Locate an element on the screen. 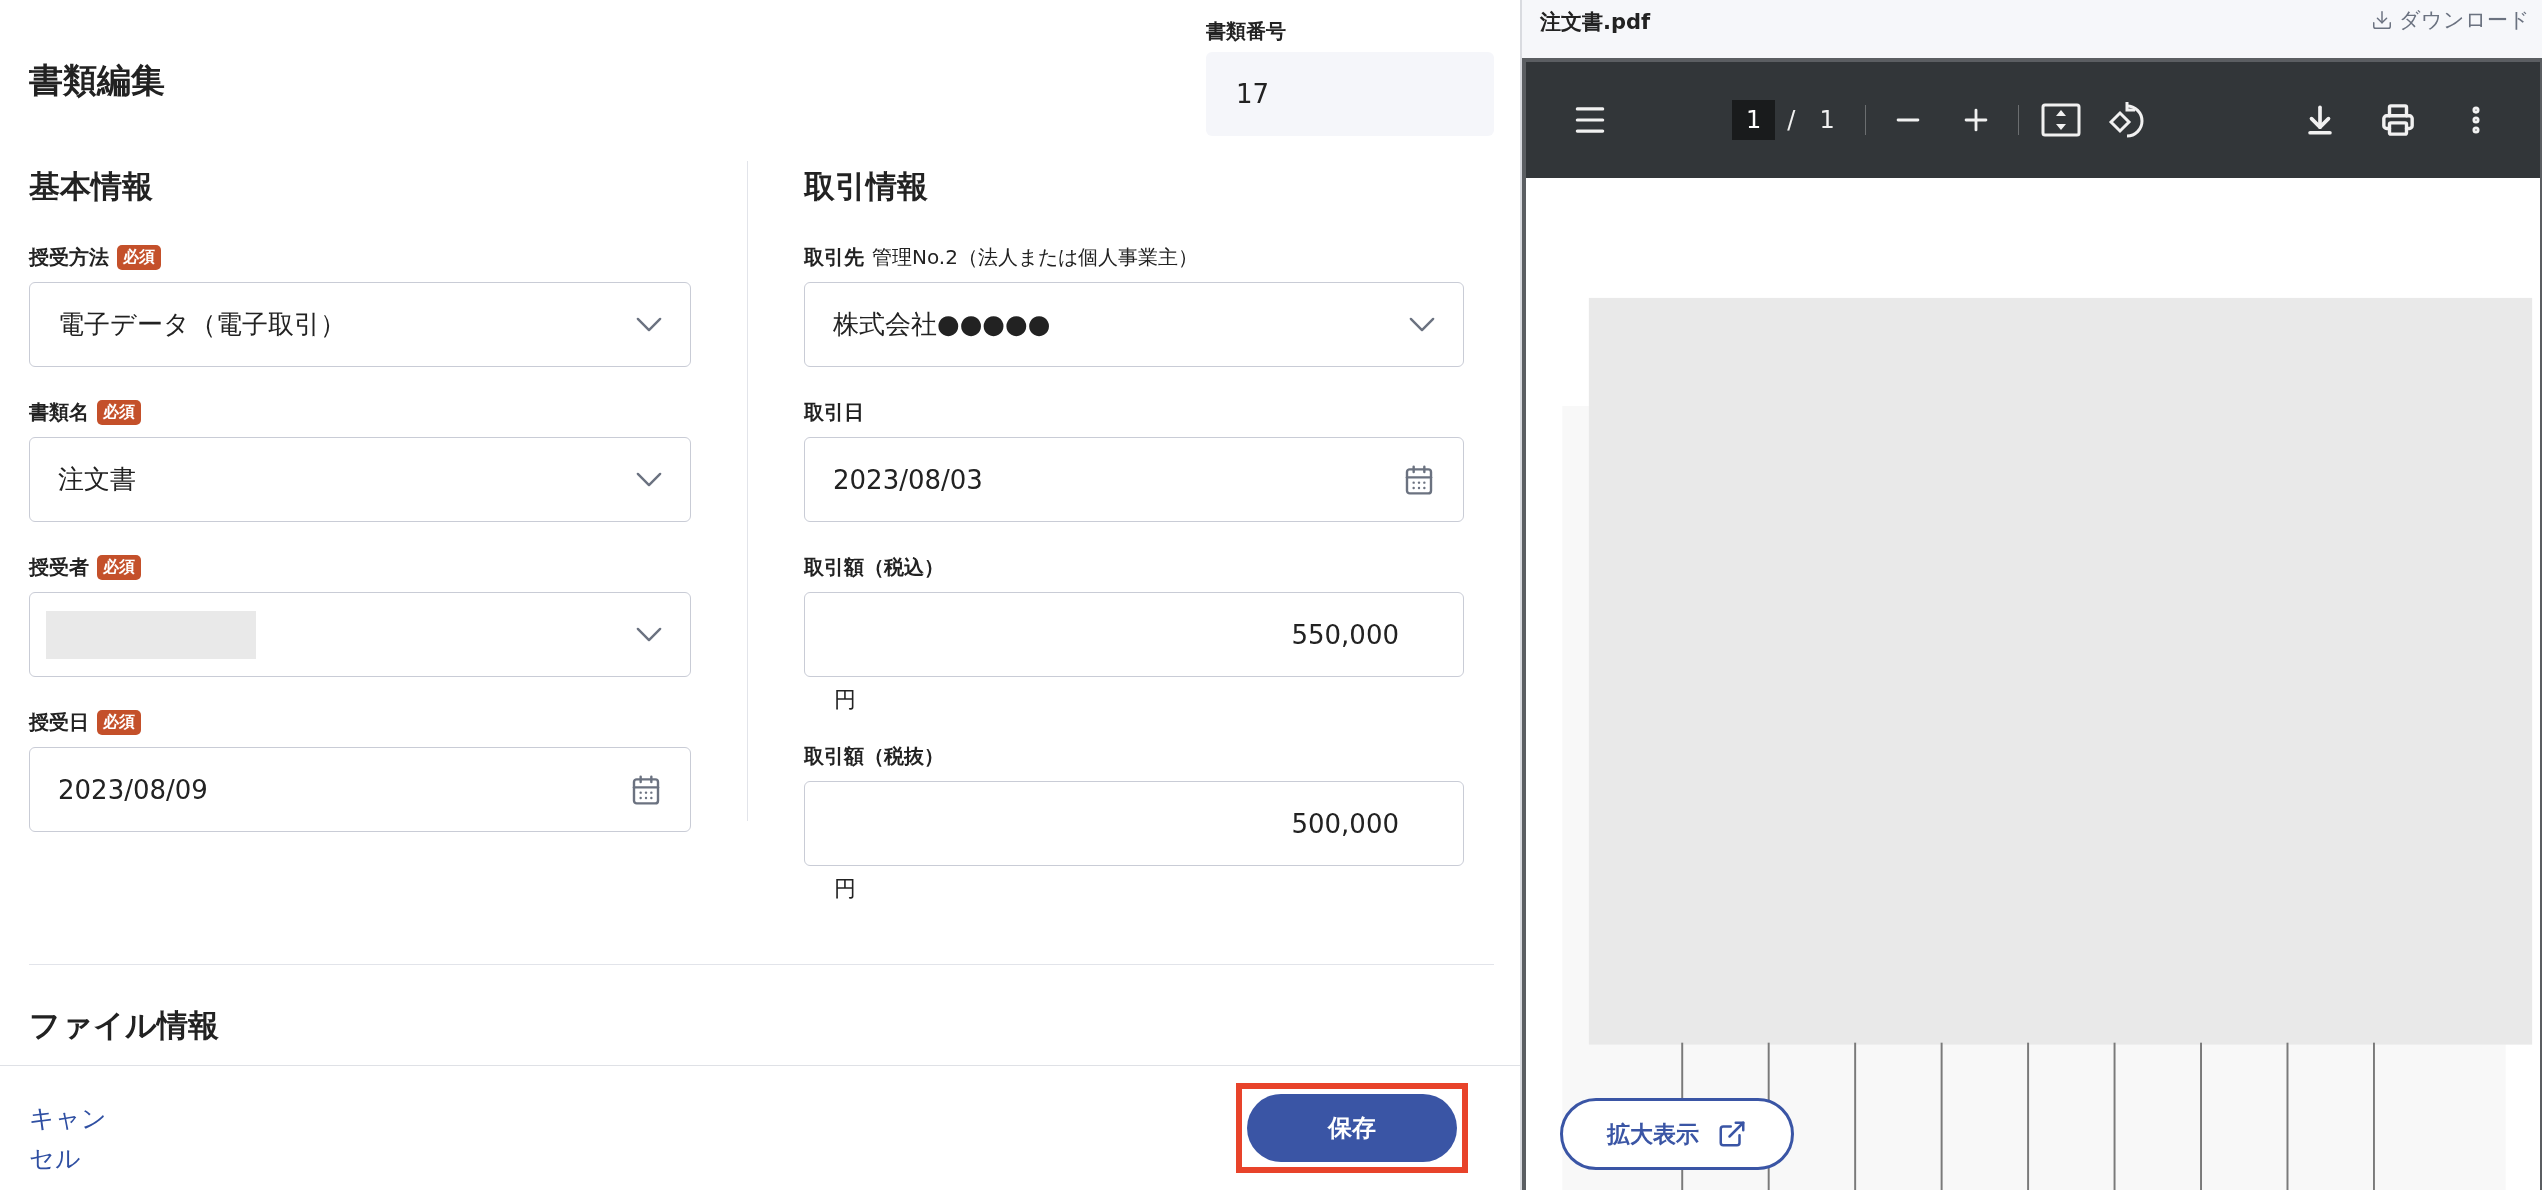 This screenshot has width=2542, height=1190. page-title: 書類編集 is located at coordinates (97, 81).